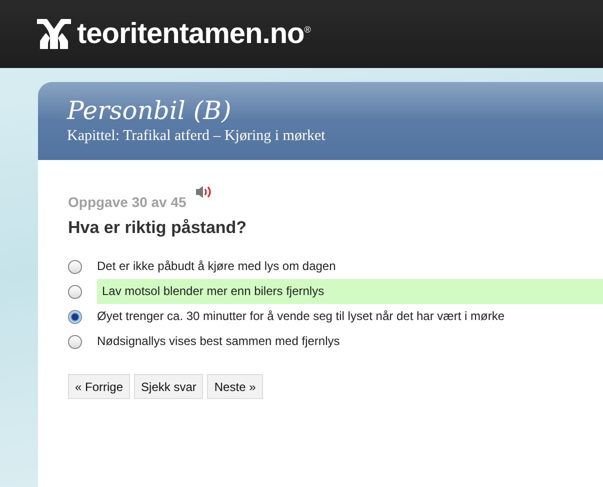  What do you see at coordinates (149, 111) in the screenshot?
I see `page-title: Personbil (B)` at bounding box center [149, 111].